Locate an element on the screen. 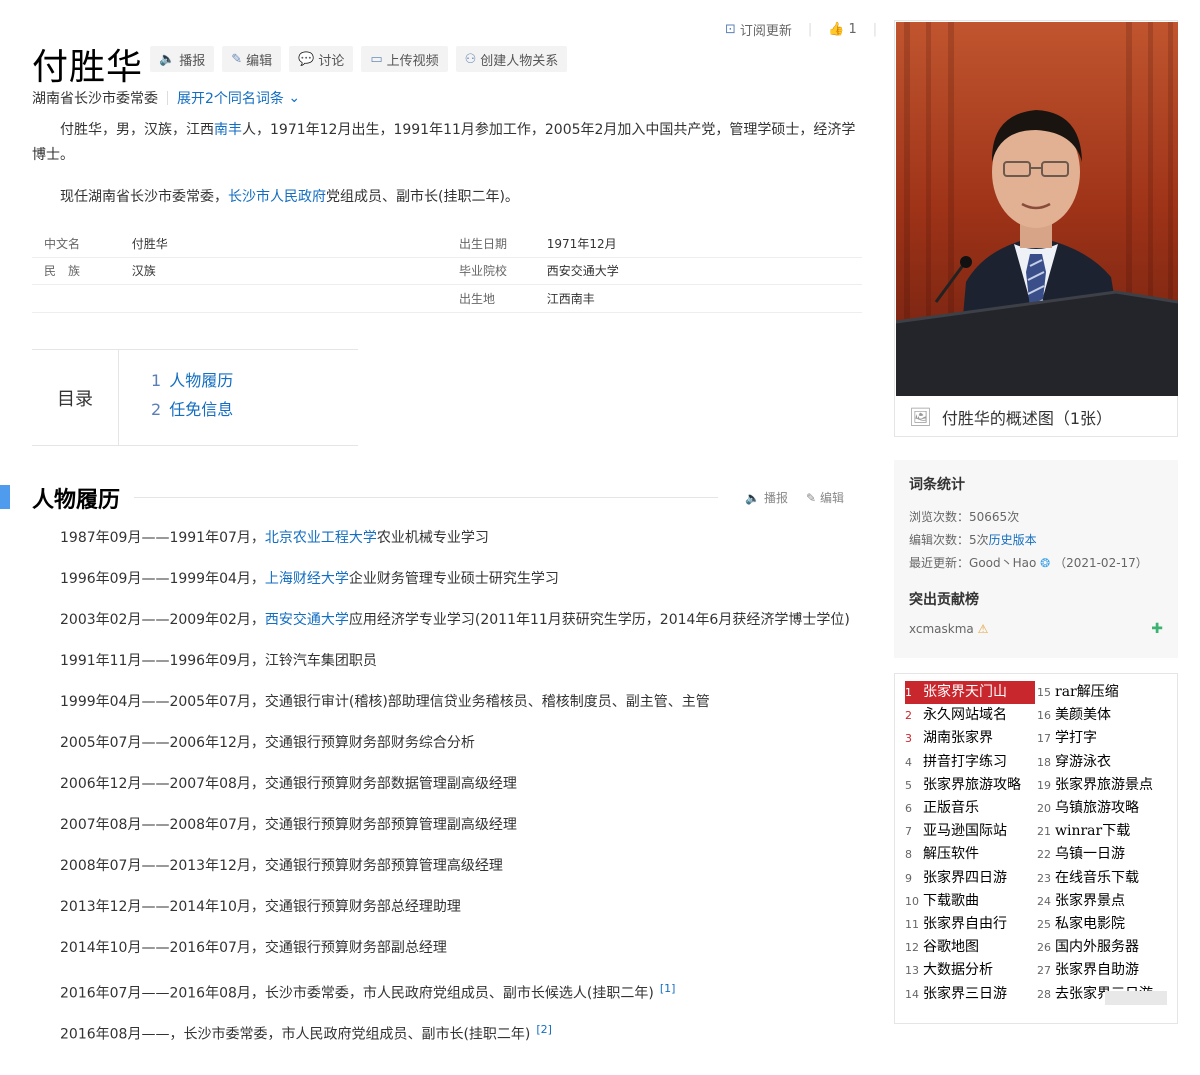 This screenshot has height=1075, width=1200. career-item: 2016年08月——，长沙市委常委，市人民政府党组成员、副市长(挂职二年) [2] is located at coordinates (455, 1039).